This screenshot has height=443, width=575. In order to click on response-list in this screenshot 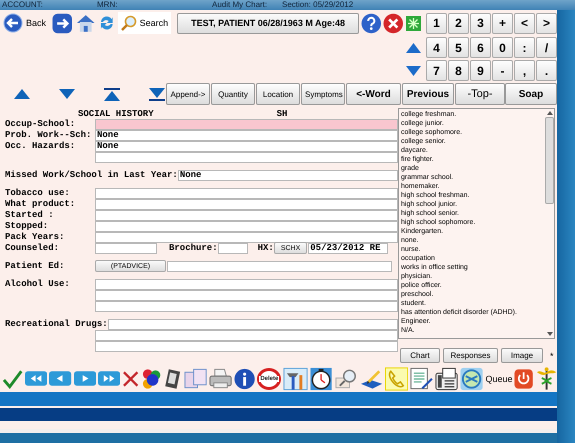, I will do `click(476, 223)`.